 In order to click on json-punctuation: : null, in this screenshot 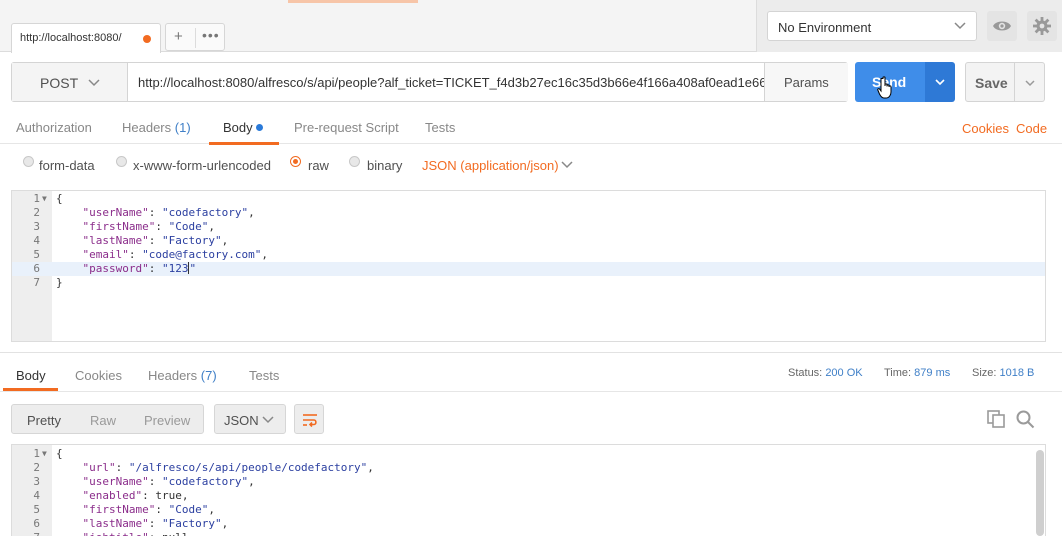, I will do `click(172, 533)`.